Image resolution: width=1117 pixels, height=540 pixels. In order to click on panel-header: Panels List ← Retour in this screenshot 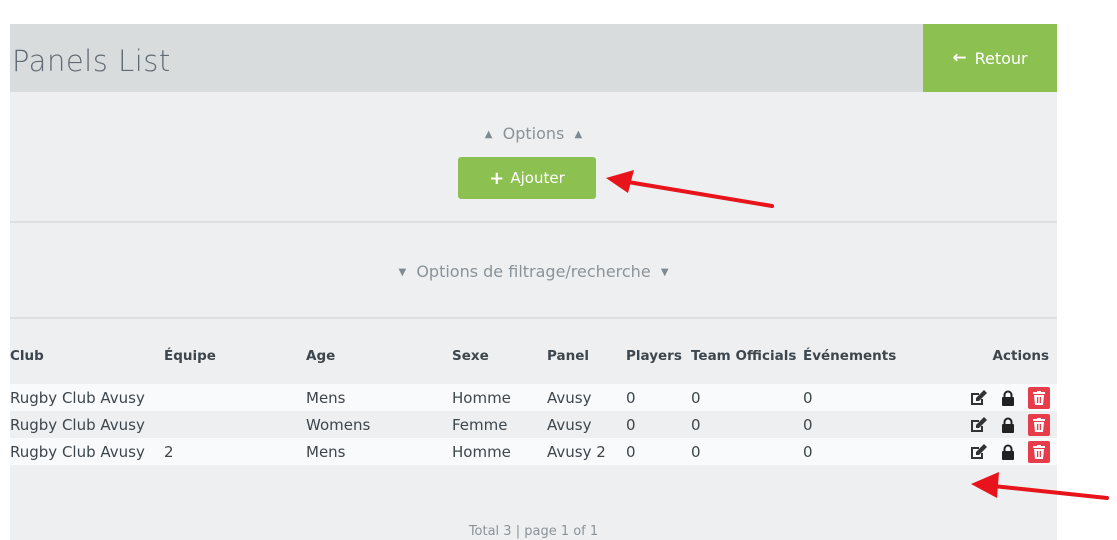, I will do `click(533, 58)`.